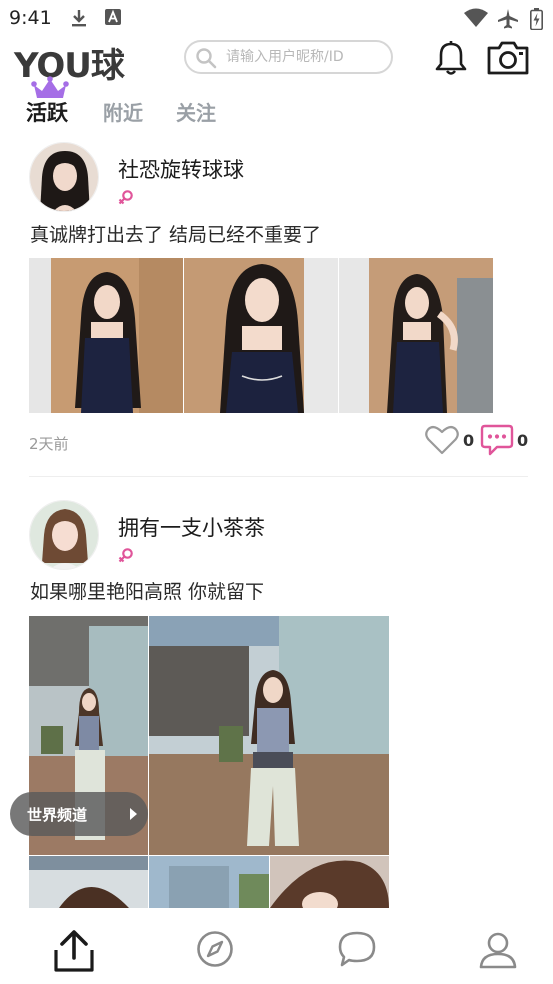 The height and width of the screenshot is (984, 553). What do you see at coordinates (357, 949) in the screenshot?
I see `message-bubble-icon` at bounding box center [357, 949].